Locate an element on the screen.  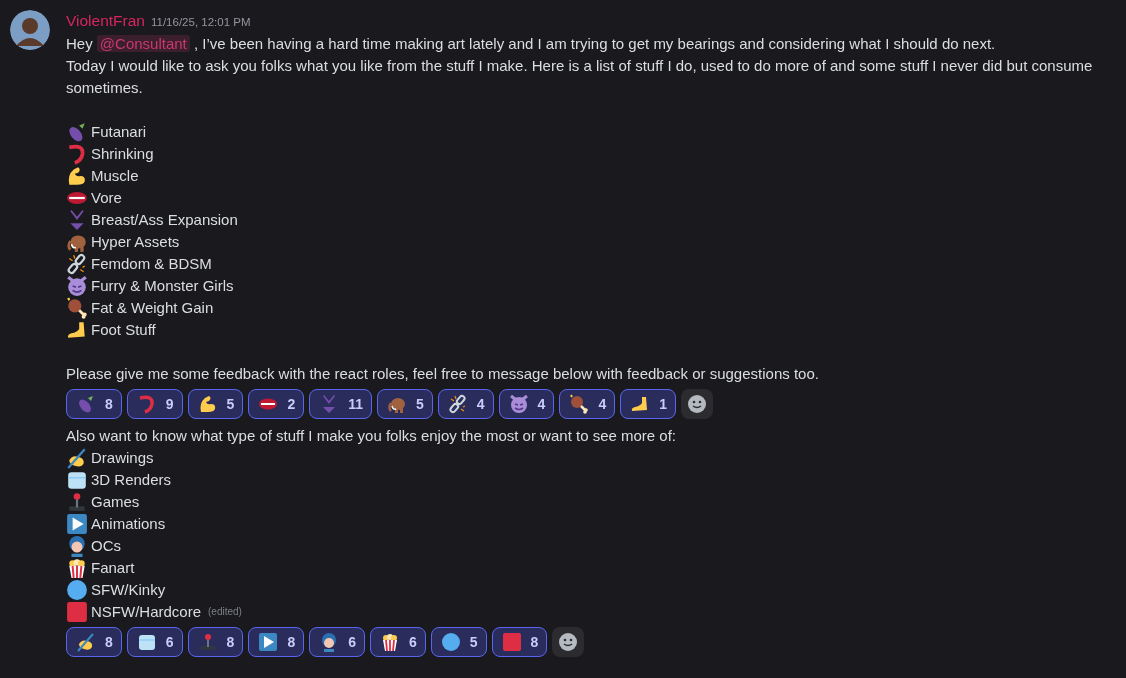
list-item-text: Animations is located at coordinates (128, 524).